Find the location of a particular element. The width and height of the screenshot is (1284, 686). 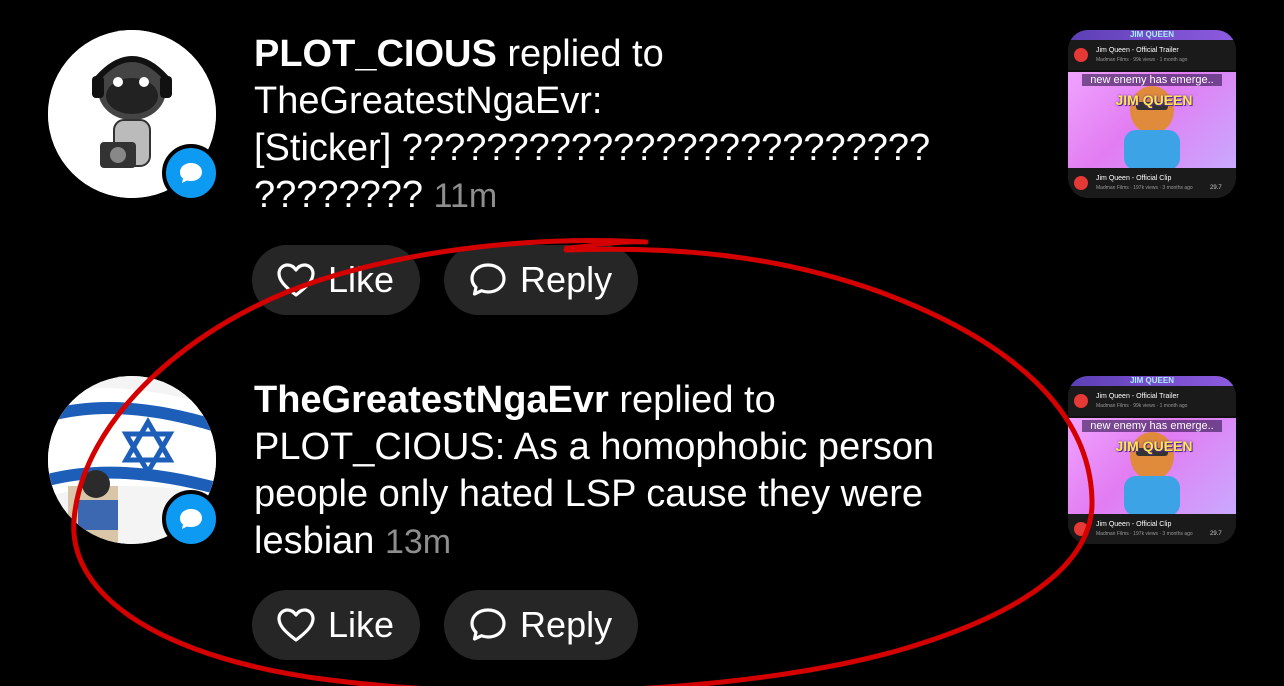

timestamp: 11m is located at coordinates (465, 196).